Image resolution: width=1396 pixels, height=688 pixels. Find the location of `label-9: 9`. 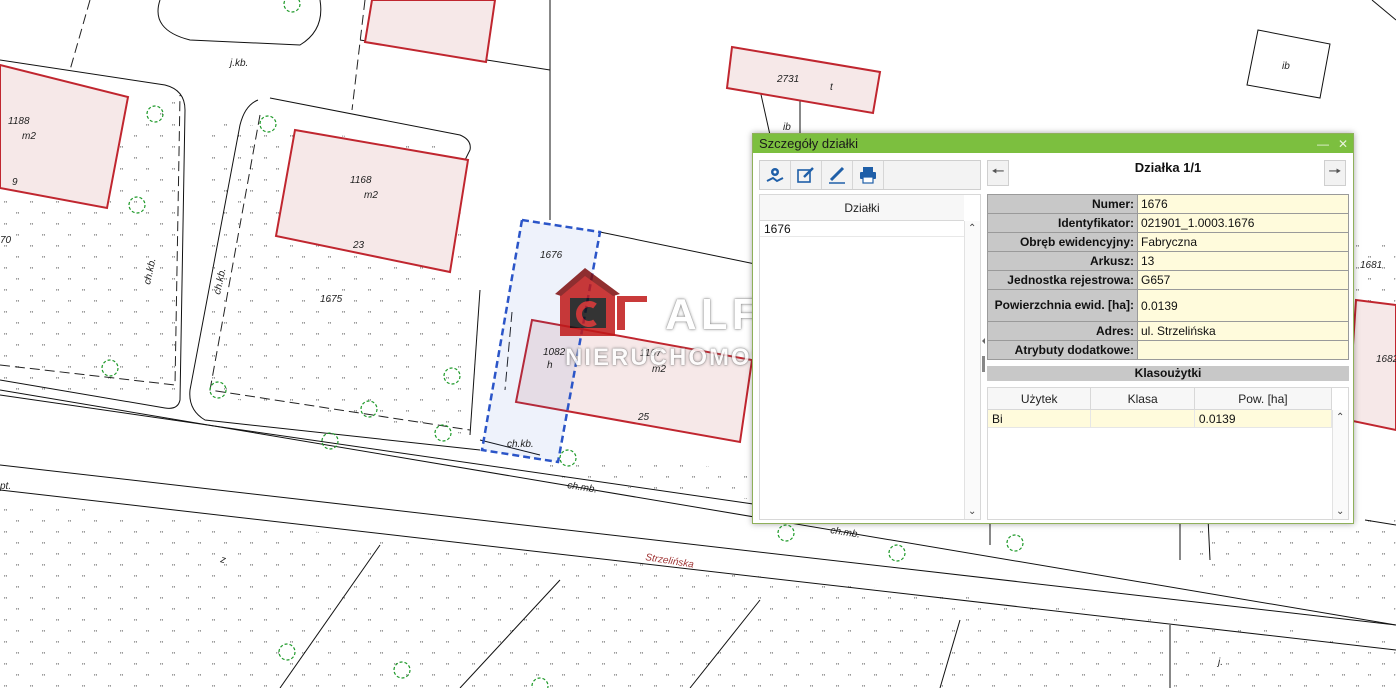

label-9: 9 is located at coordinates (15, 182).